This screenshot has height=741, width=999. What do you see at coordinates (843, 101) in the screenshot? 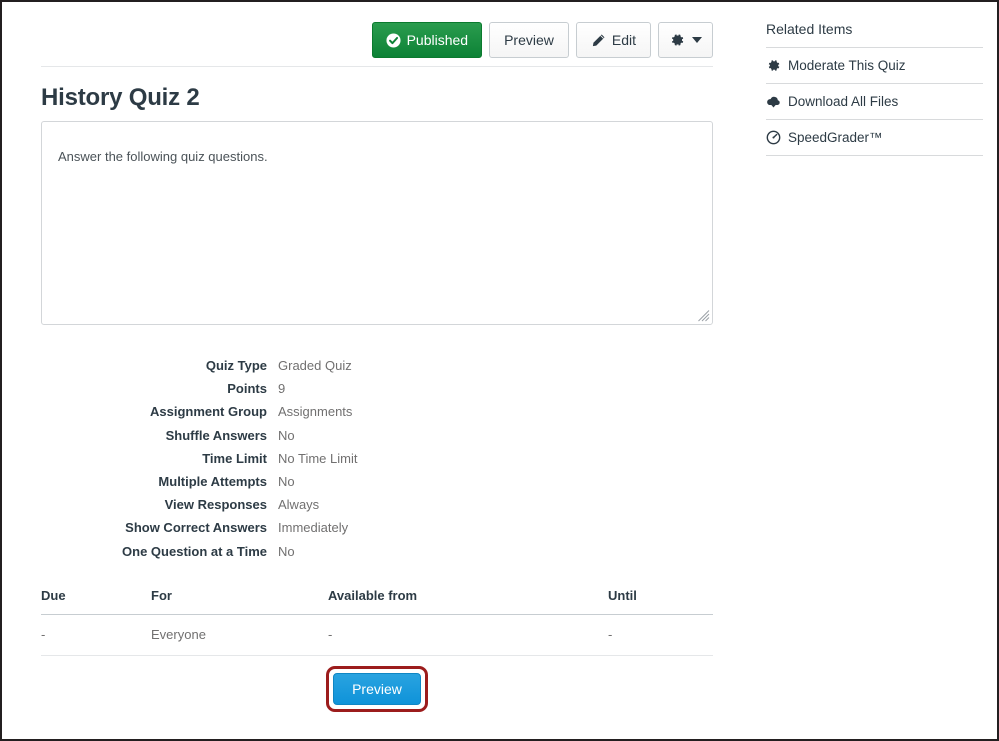
I see `sidebar-item-label: Download All Files` at bounding box center [843, 101].